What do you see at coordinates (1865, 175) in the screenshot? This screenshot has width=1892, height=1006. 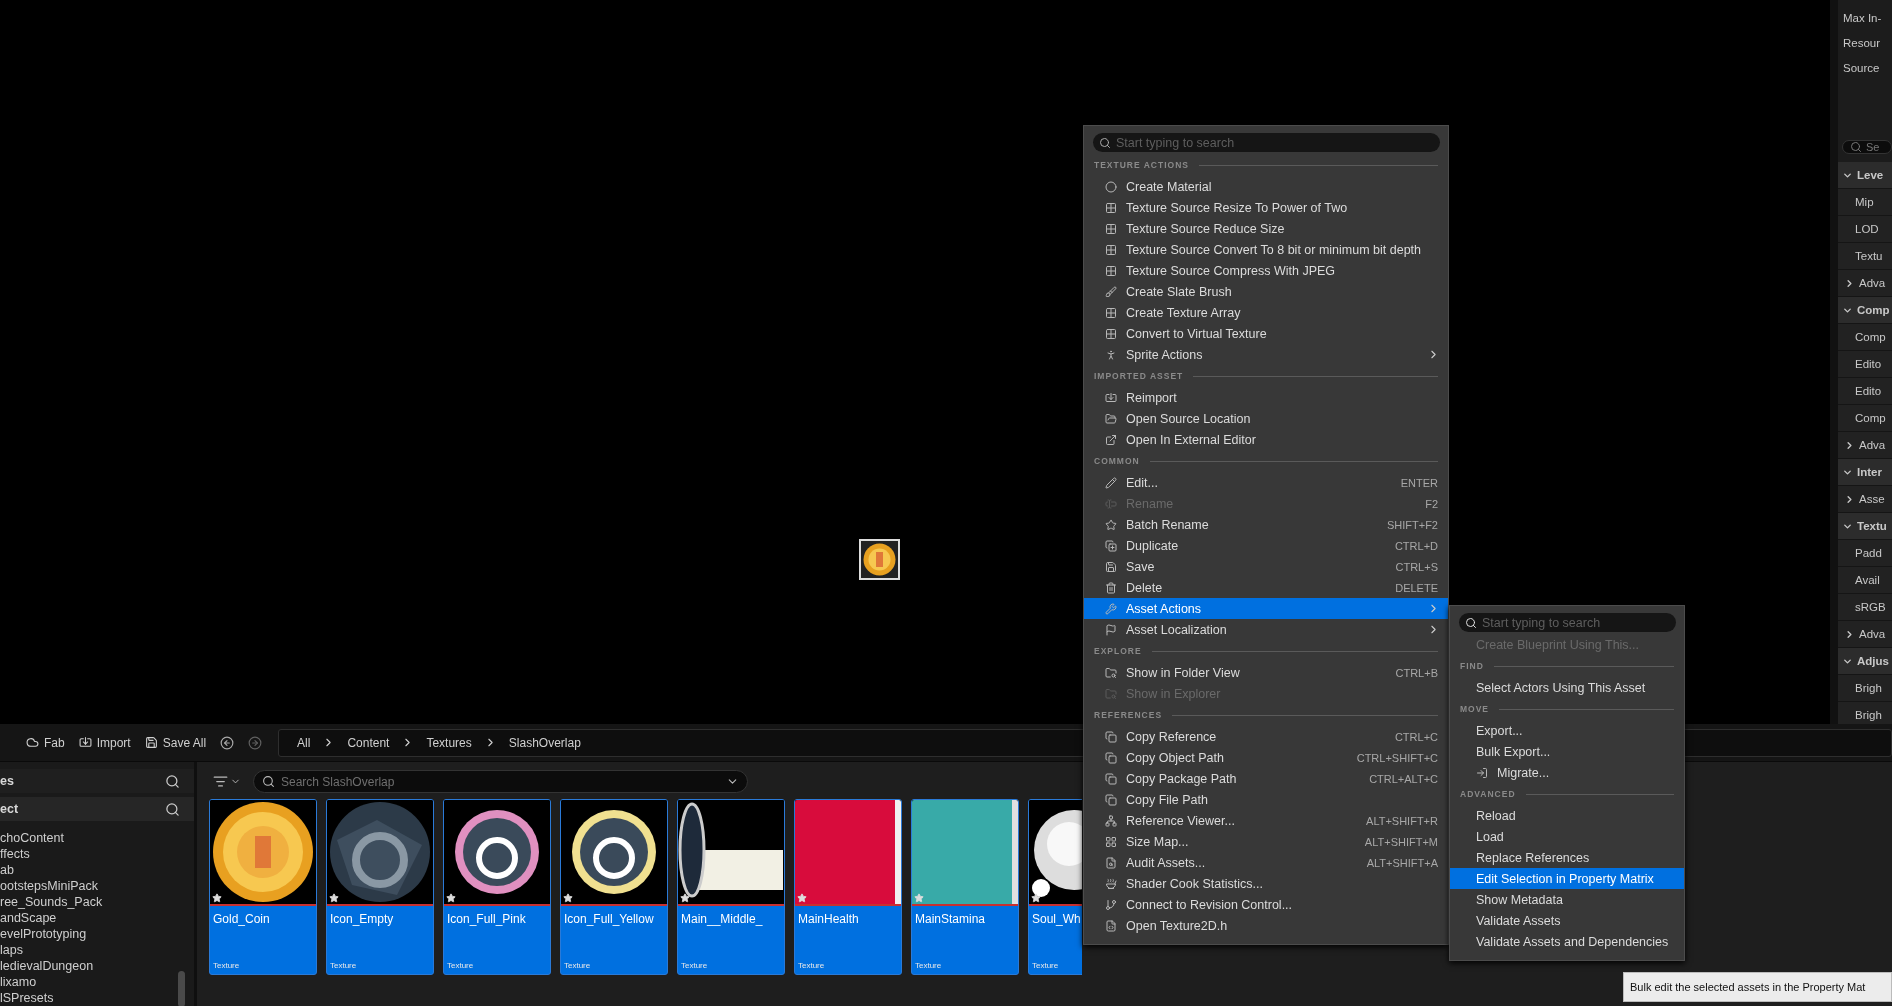 I see `category-header: Leve` at bounding box center [1865, 175].